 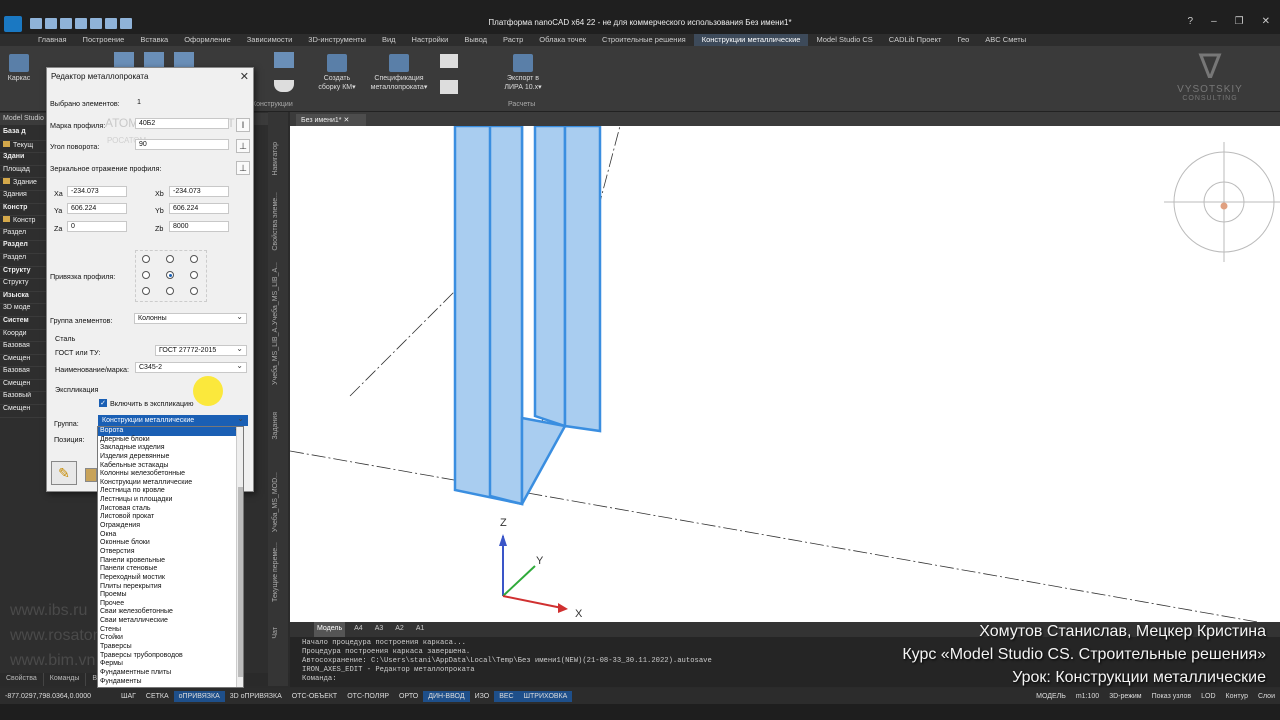 What do you see at coordinates (170, 682) in the screenshot?
I see `dropdown-option: Фундаменты` at bounding box center [170, 682].